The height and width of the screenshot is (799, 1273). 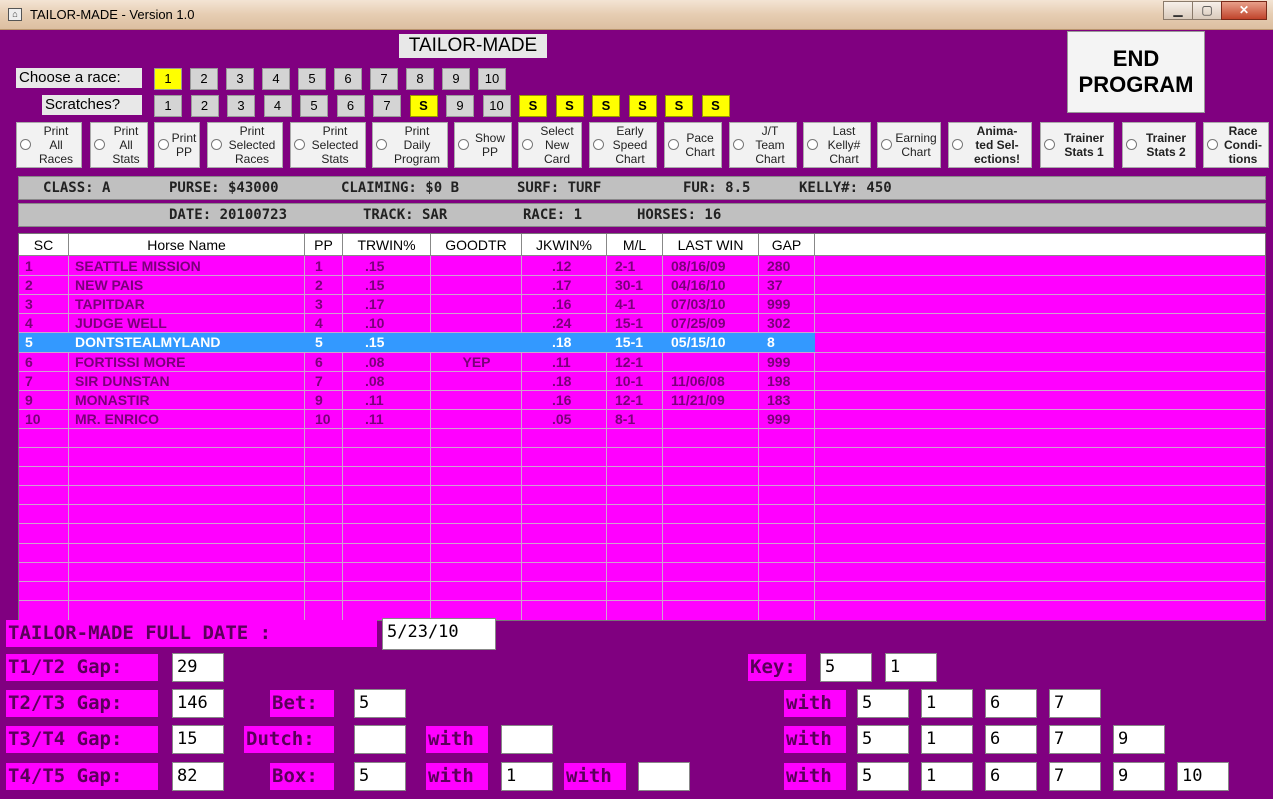 What do you see at coordinates (410, 145) in the screenshot?
I see `option-print-daily-program: Print Daily Program` at bounding box center [410, 145].